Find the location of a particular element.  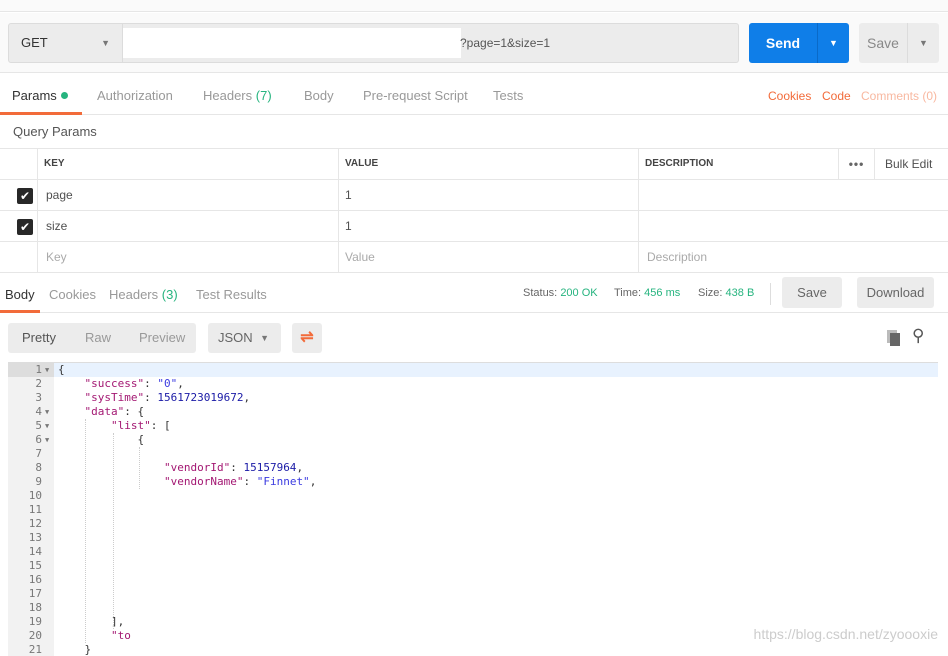

code-text: "vendorId": 15157964, is located at coordinates (233, 467).